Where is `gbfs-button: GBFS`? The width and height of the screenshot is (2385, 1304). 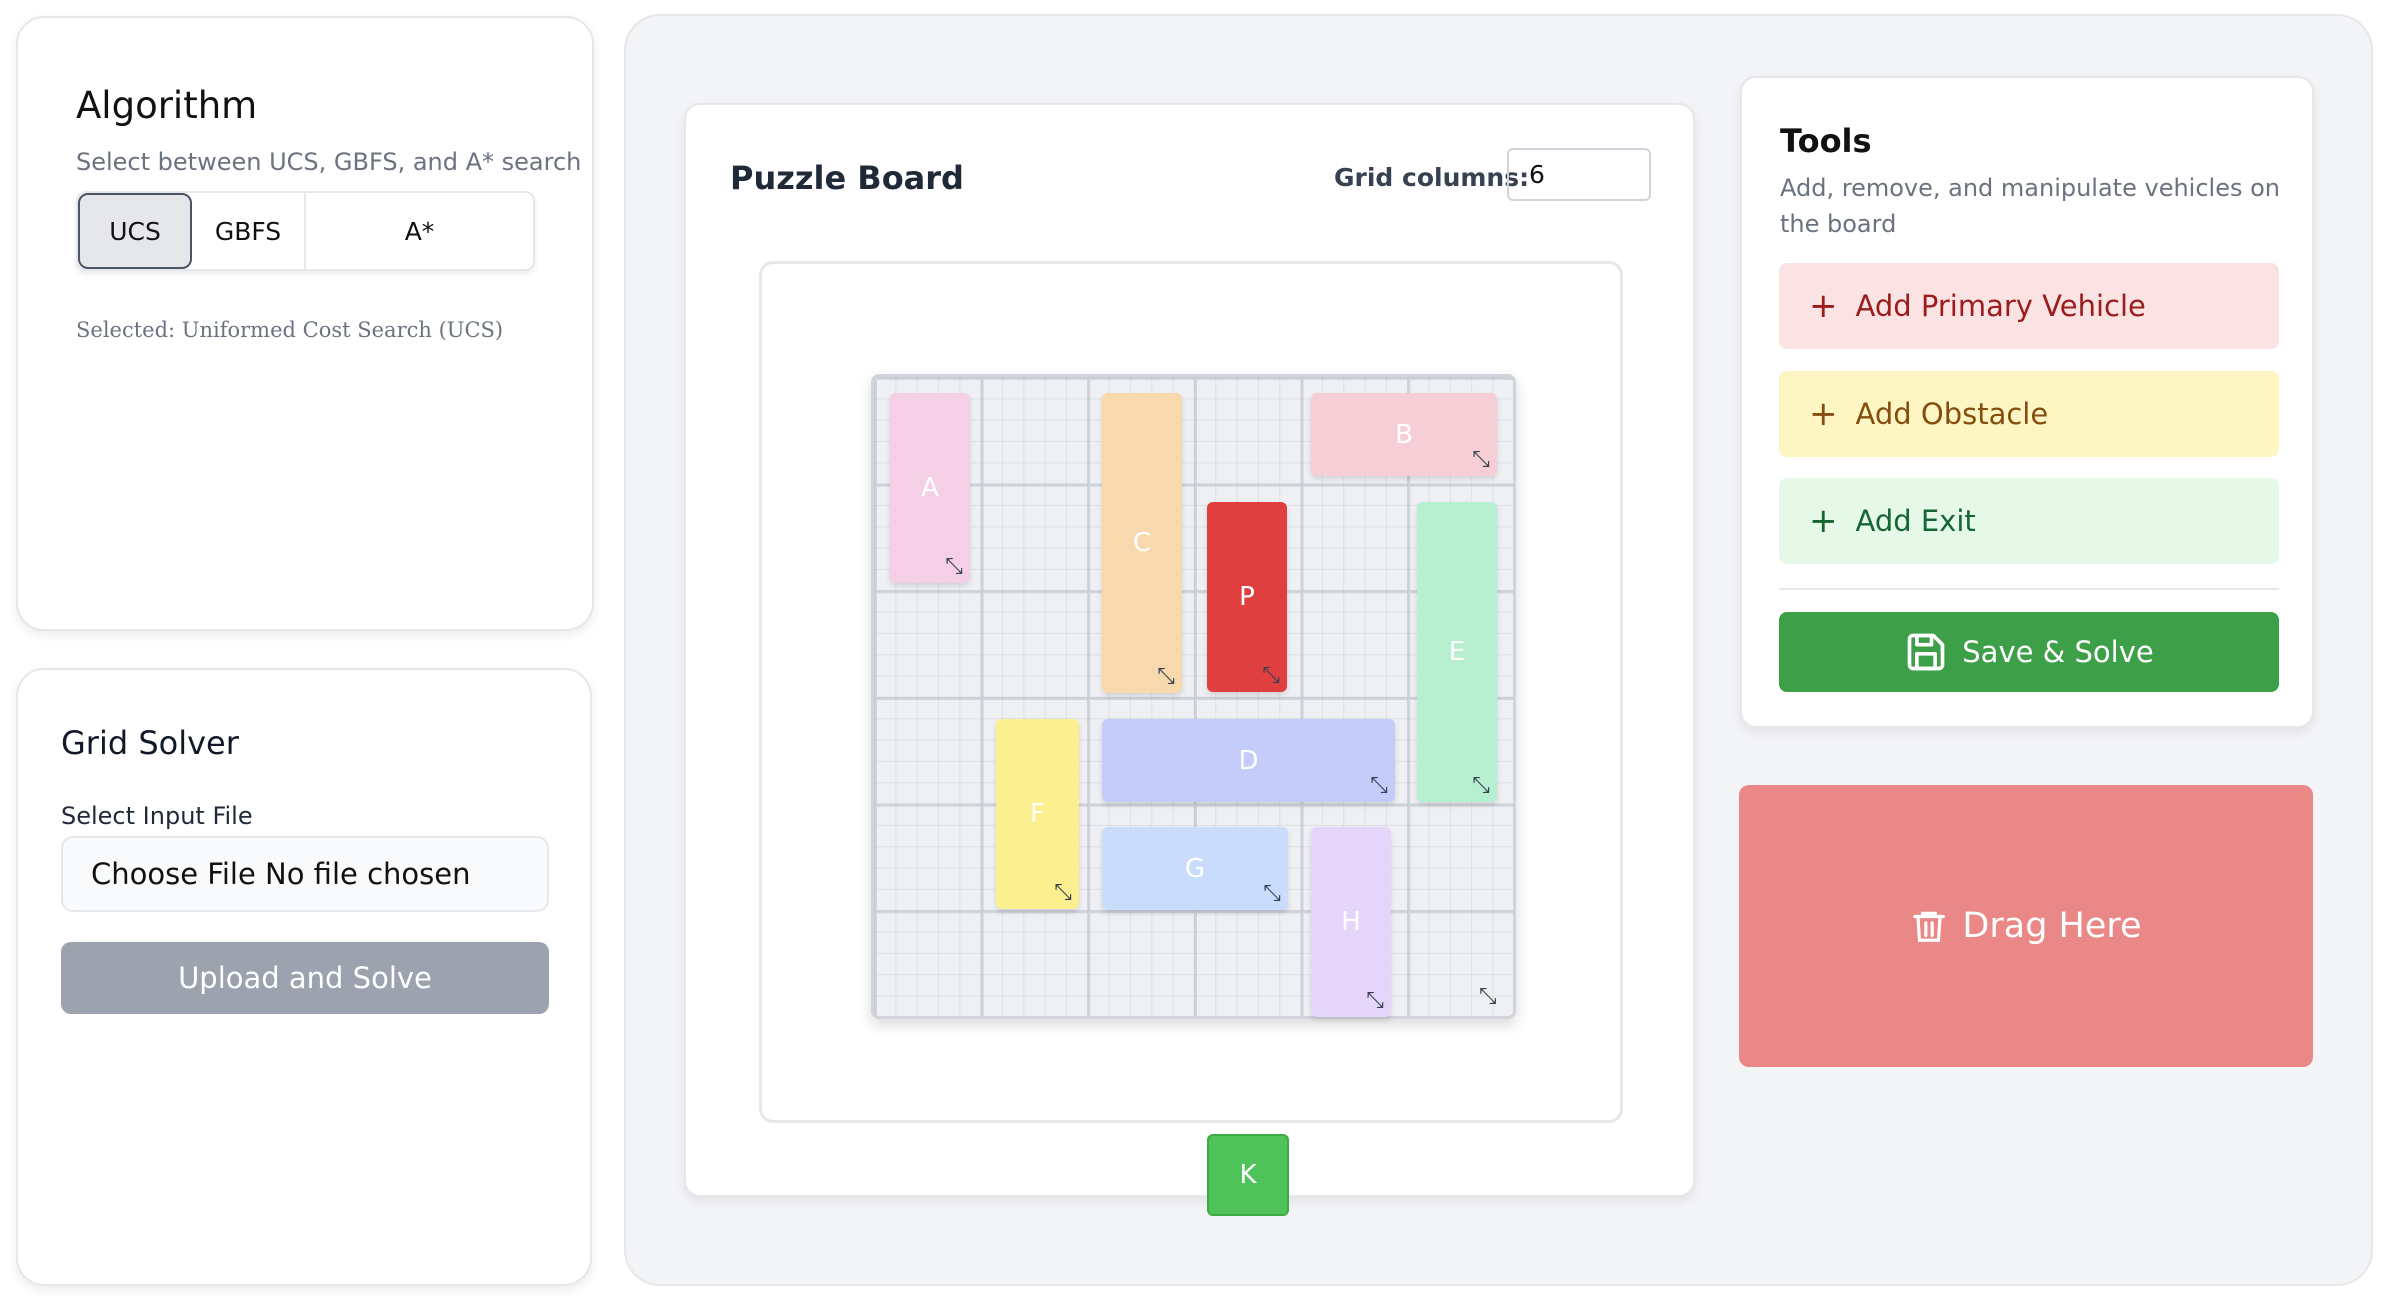 gbfs-button: GBFS is located at coordinates (249, 231).